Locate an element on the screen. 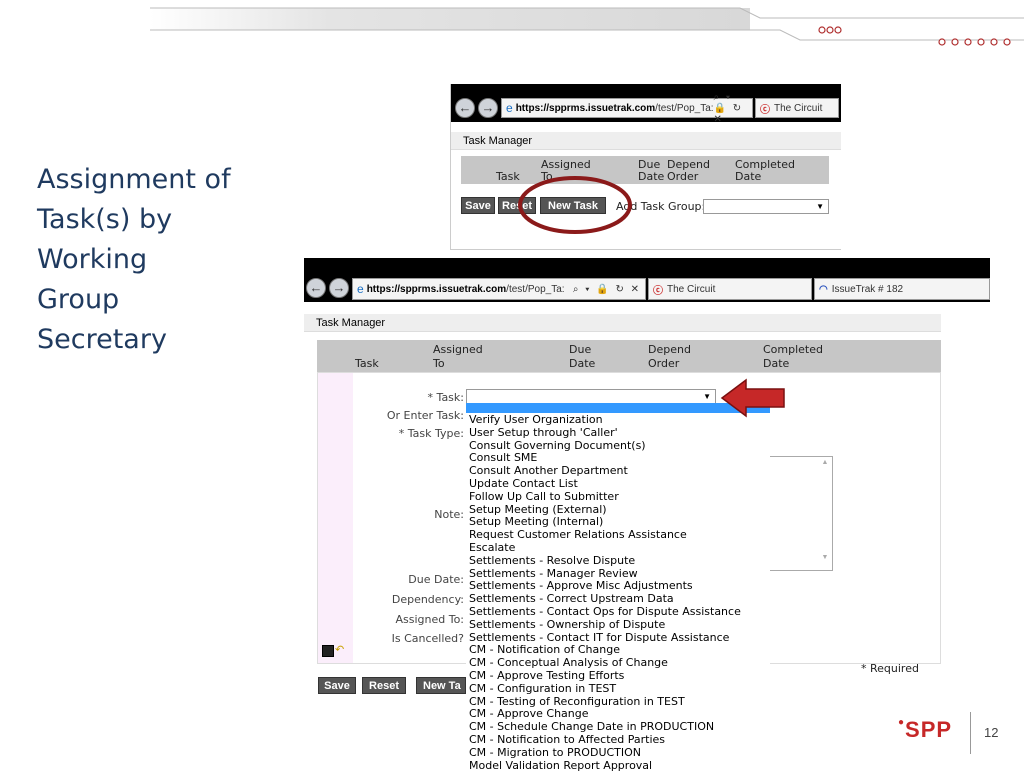  header-decoration is located at coordinates (512, 25).